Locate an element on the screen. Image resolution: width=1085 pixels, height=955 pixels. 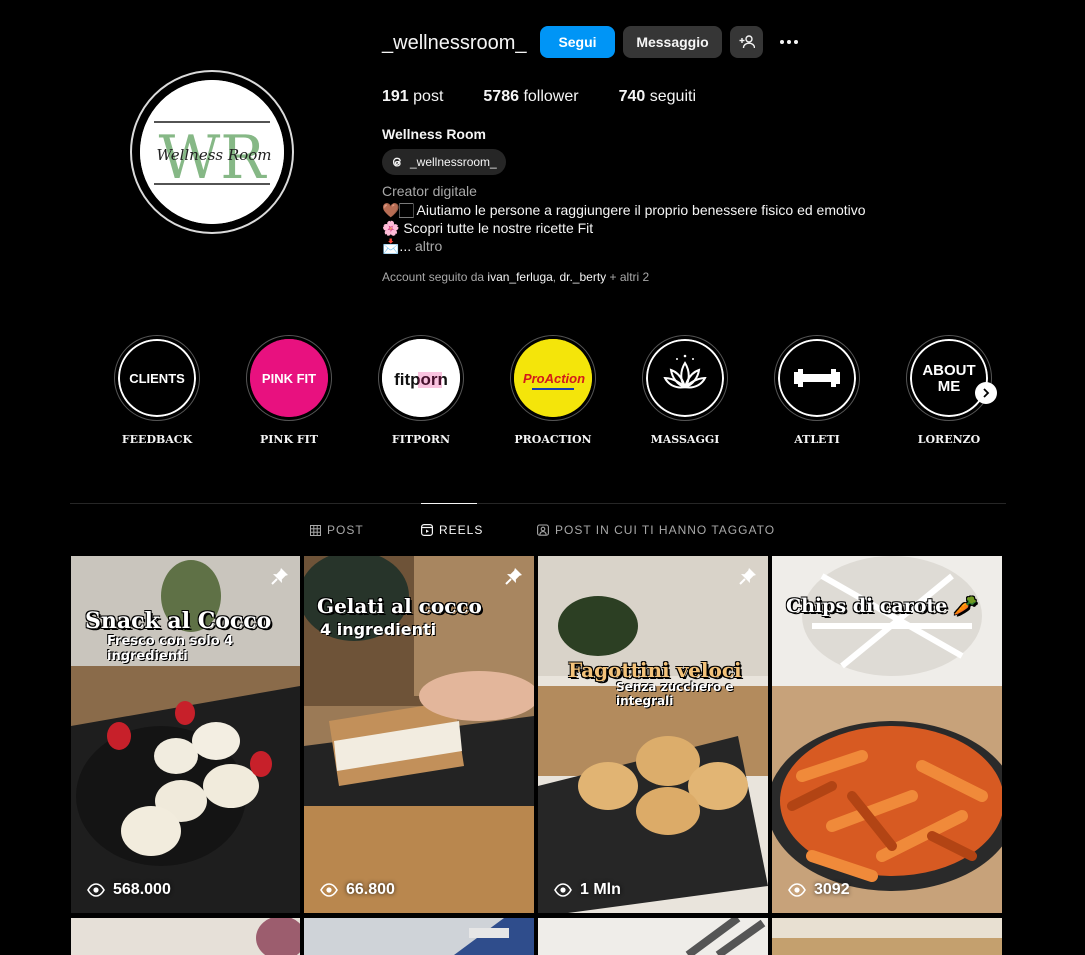
chevron-right-icon is located at coordinates (986, 393).